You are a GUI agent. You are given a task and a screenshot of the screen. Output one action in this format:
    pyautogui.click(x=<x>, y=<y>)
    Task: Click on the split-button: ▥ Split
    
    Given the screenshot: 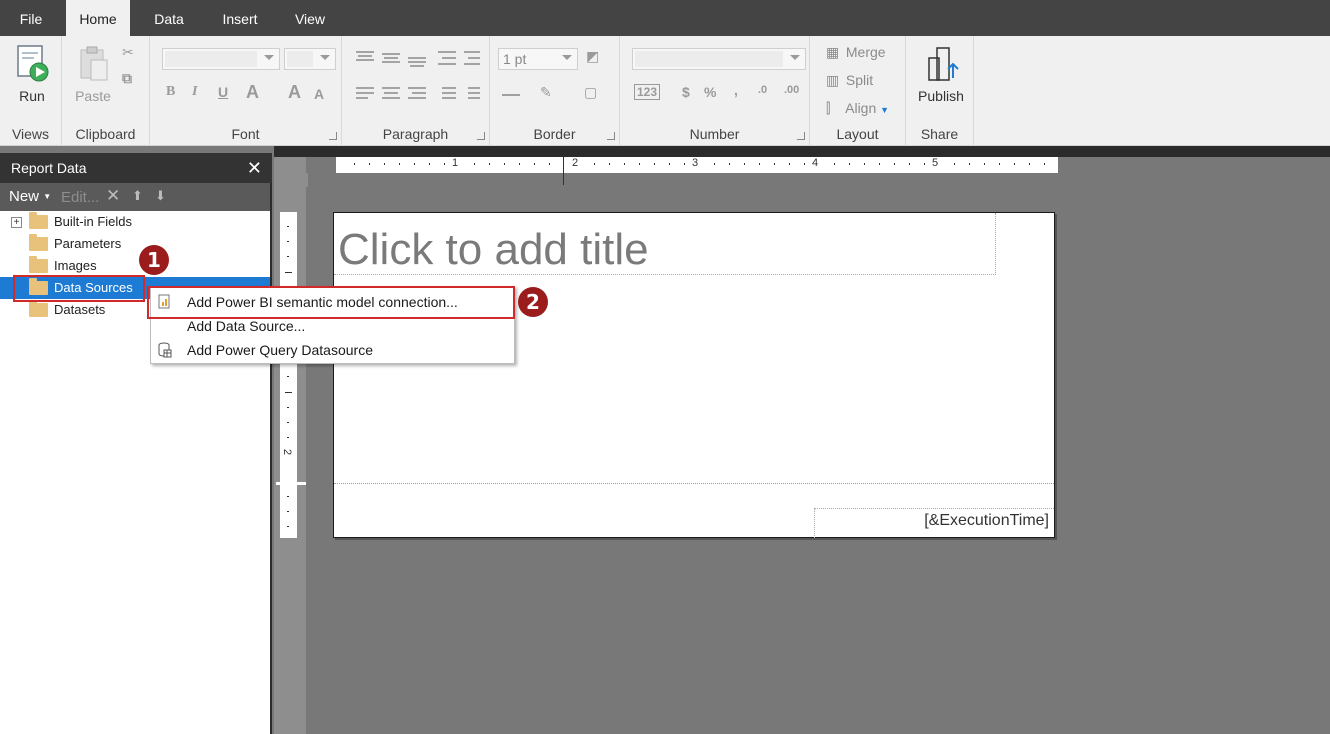 What is the action you would take?
    pyautogui.click(x=849, y=80)
    